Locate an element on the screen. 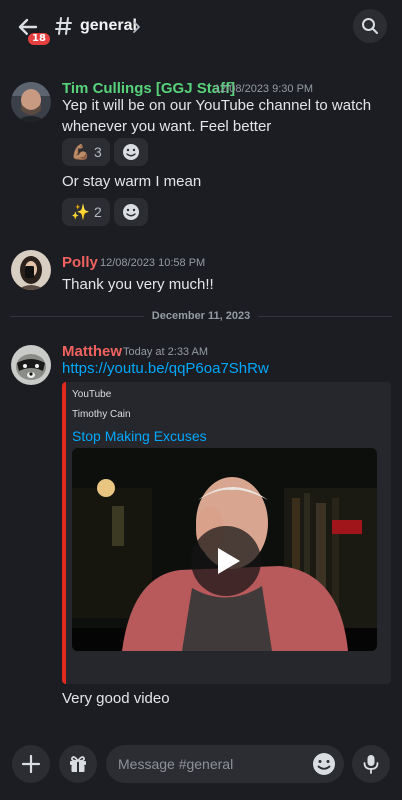 This screenshot has width=402, height=800. message-timestamp: 12/08/2023 10:58 PM is located at coordinates (153, 263).